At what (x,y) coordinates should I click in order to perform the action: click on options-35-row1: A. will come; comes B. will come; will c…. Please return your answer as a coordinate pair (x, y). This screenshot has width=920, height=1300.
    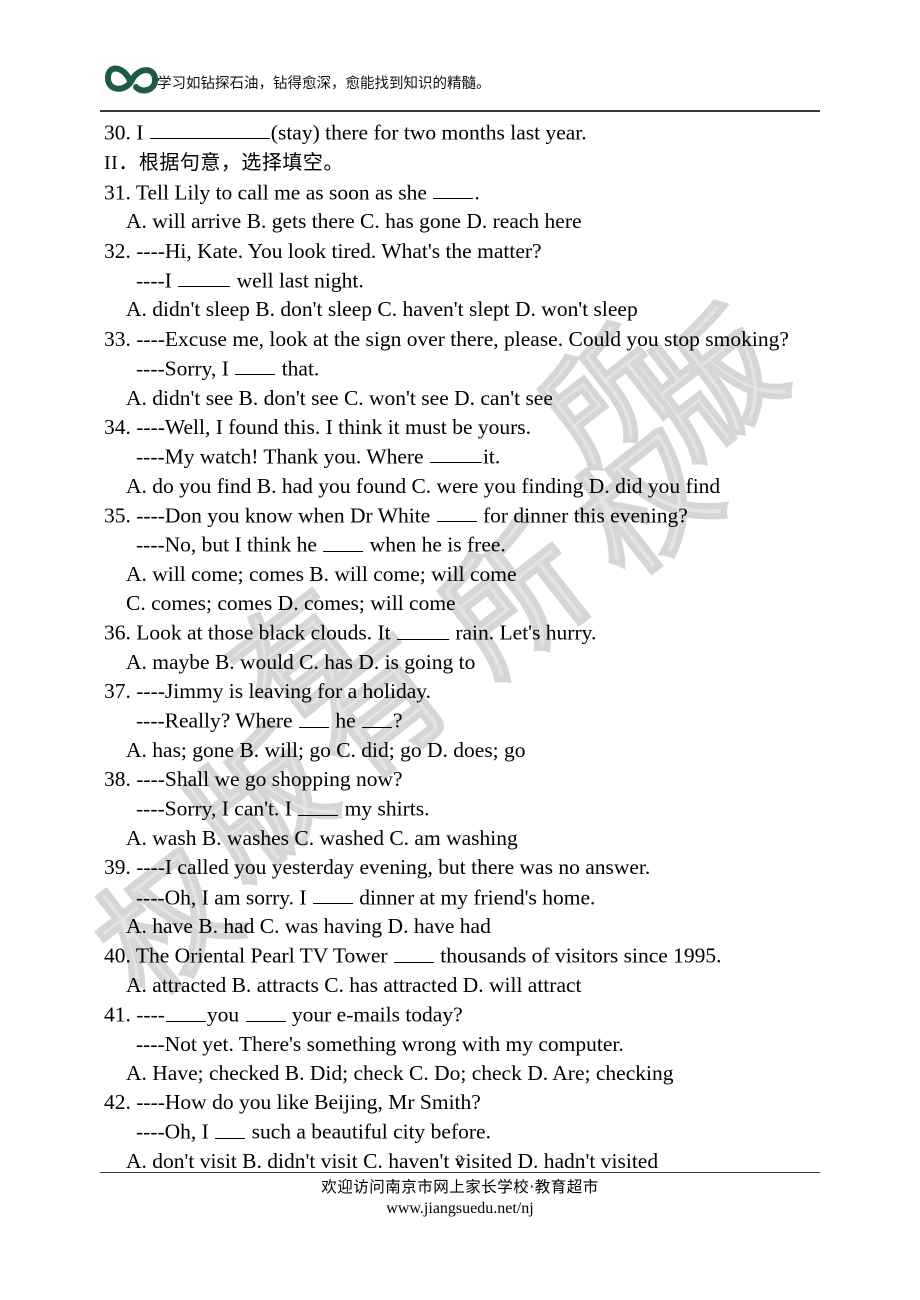
    Looking at the image, I should click on (465, 574).